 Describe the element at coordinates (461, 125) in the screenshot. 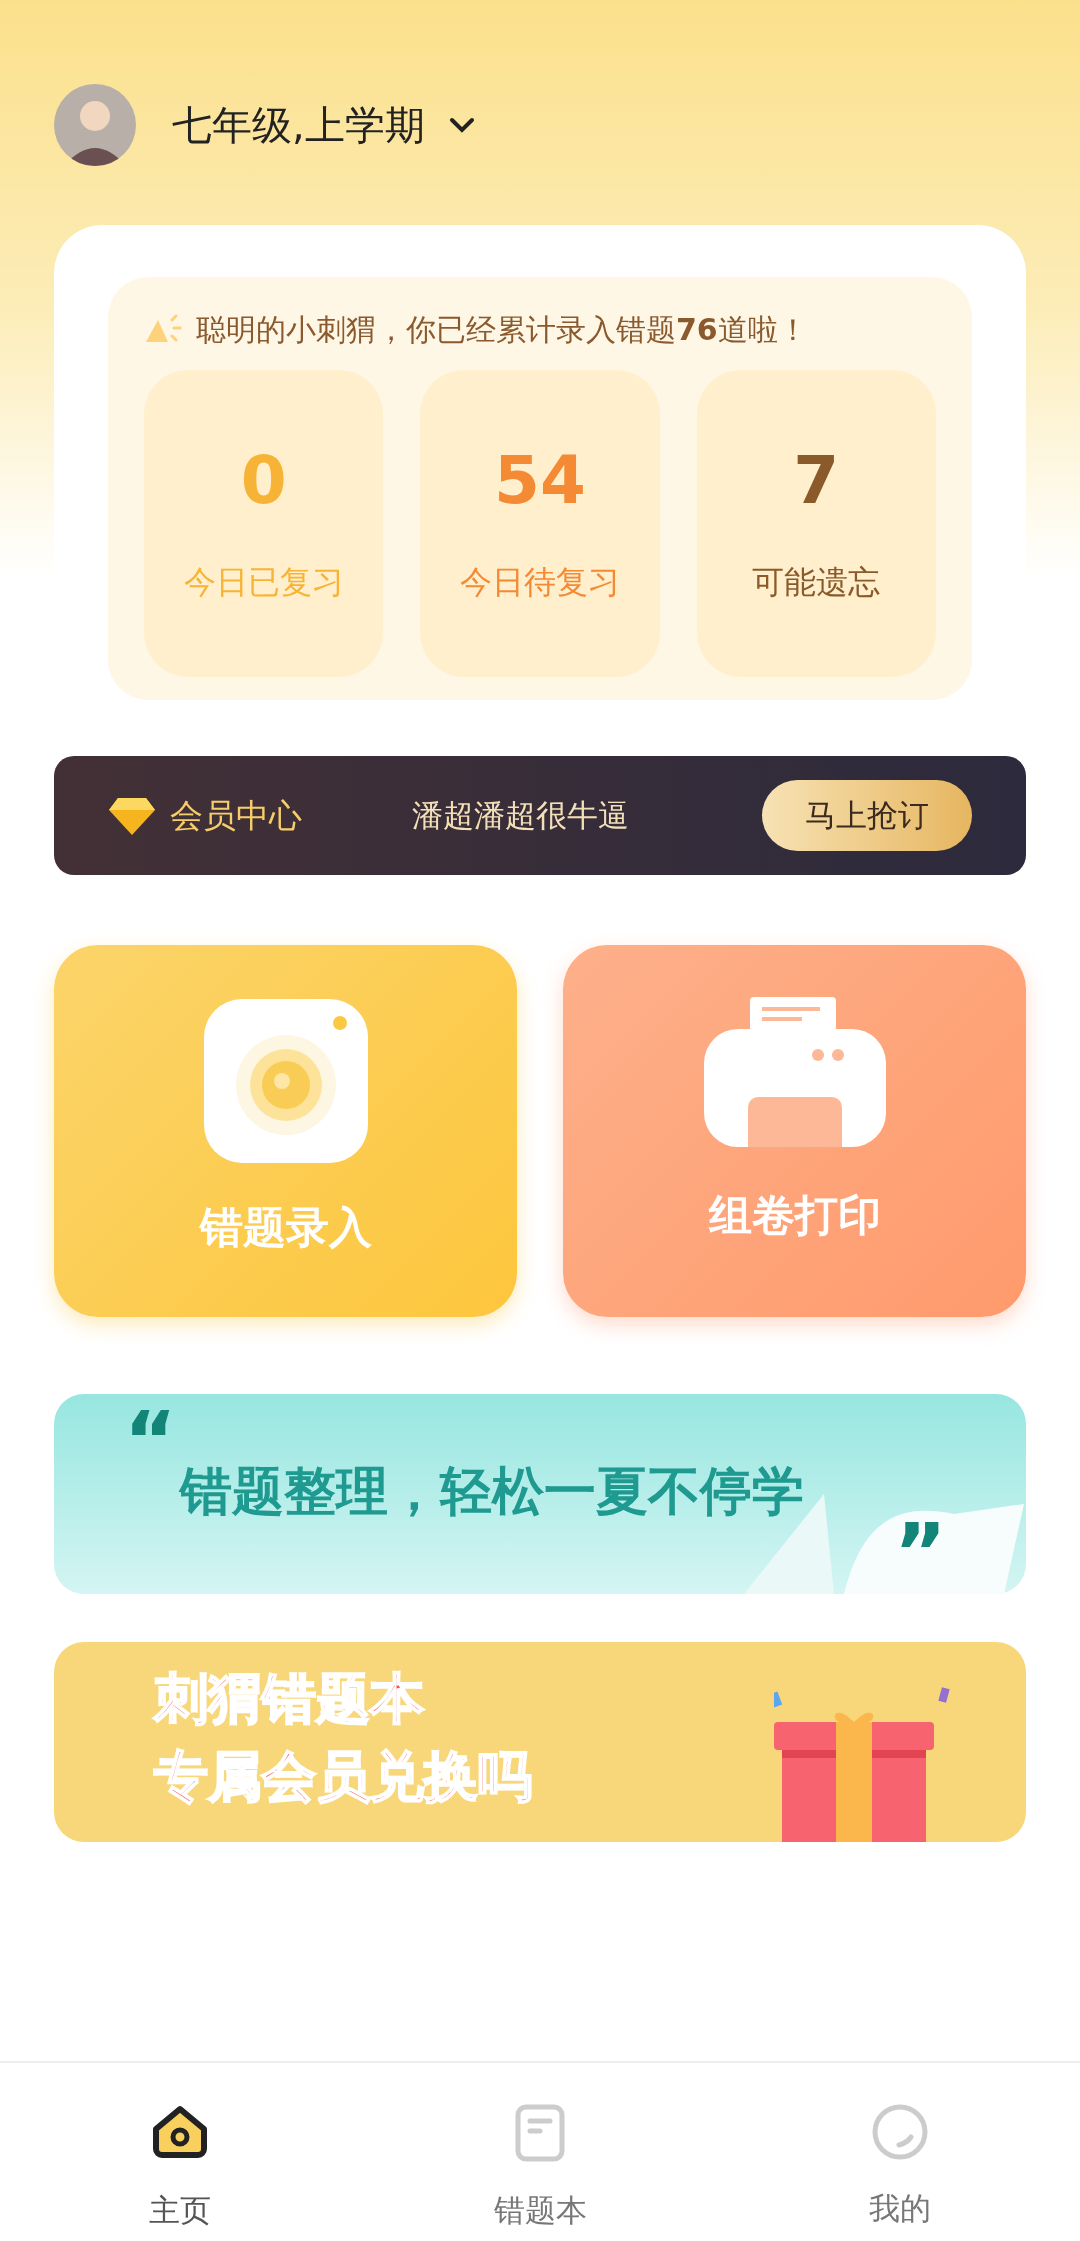

I see `chevron-down-icon` at that location.